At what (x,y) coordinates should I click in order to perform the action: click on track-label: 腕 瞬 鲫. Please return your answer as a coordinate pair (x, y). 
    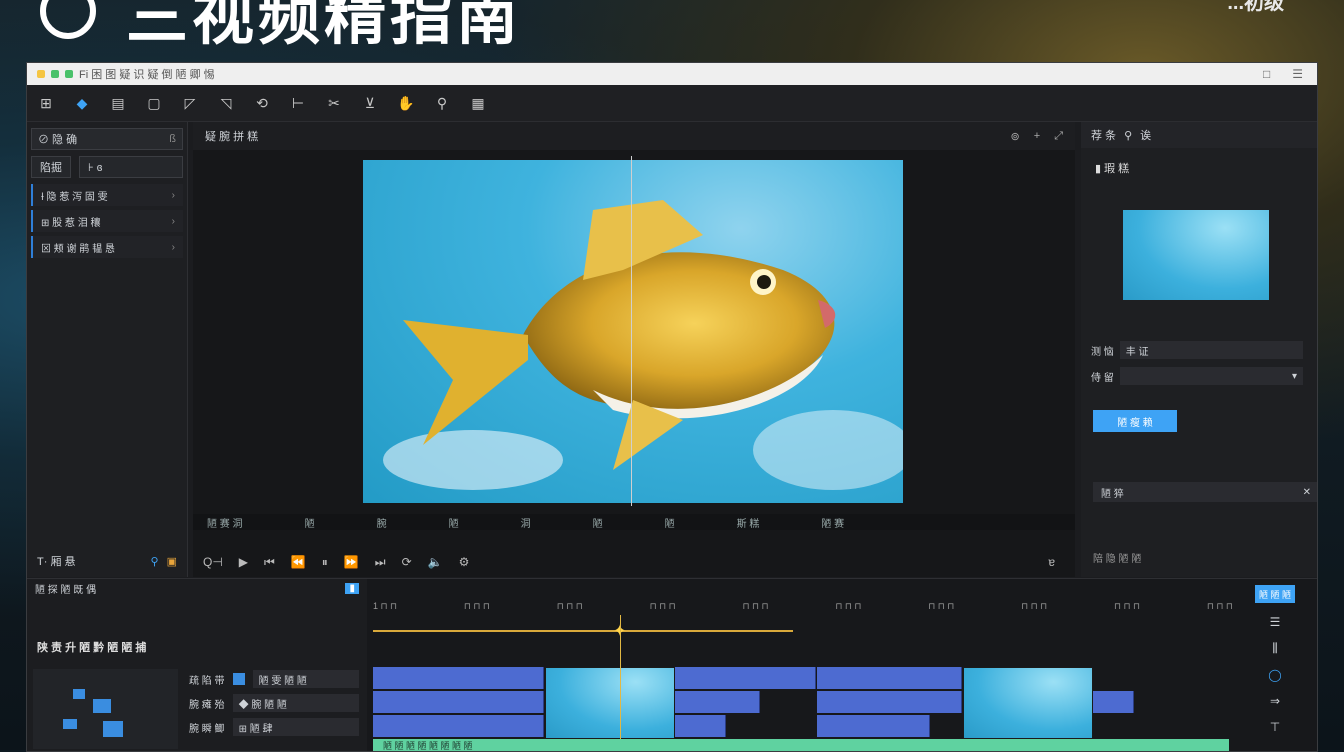
    Looking at the image, I should click on (207, 729).